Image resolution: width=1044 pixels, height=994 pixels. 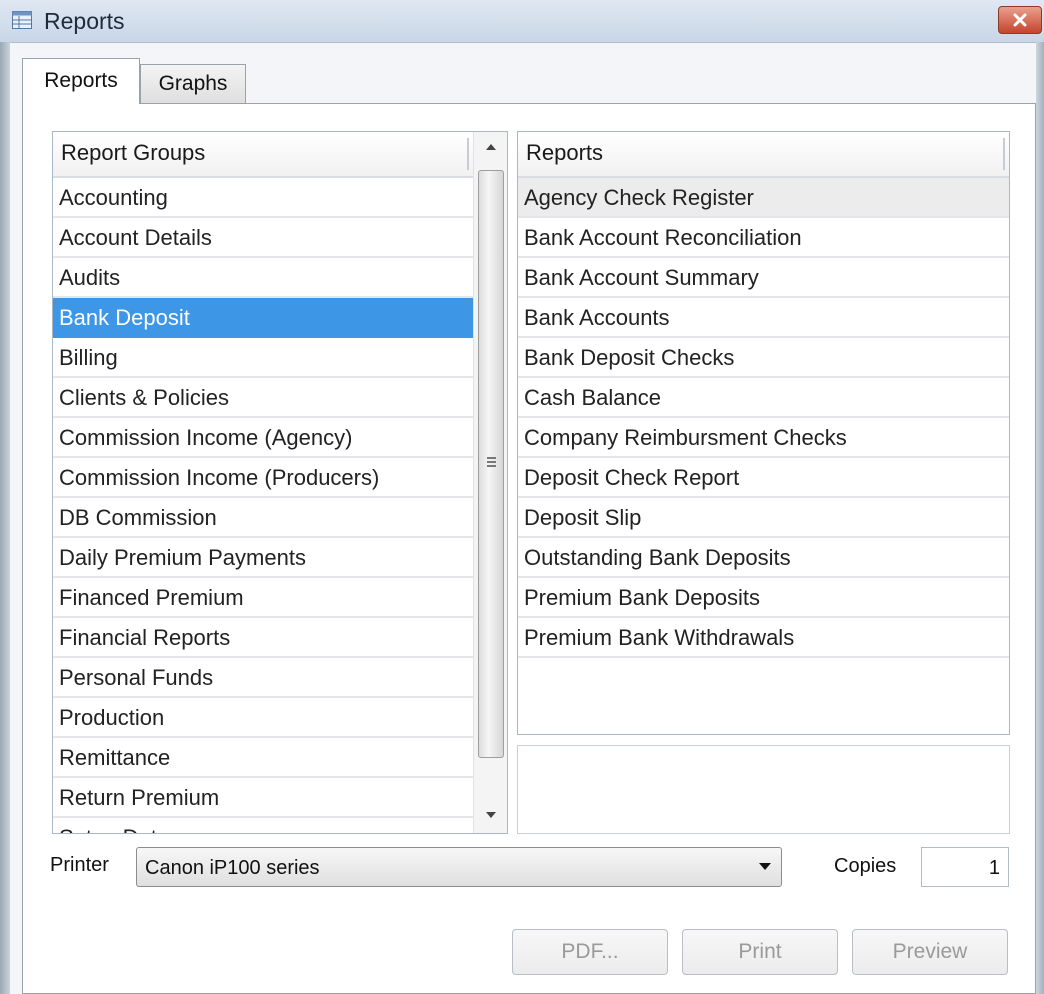 I want to click on report-group-item: Billing, so click(x=263, y=358).